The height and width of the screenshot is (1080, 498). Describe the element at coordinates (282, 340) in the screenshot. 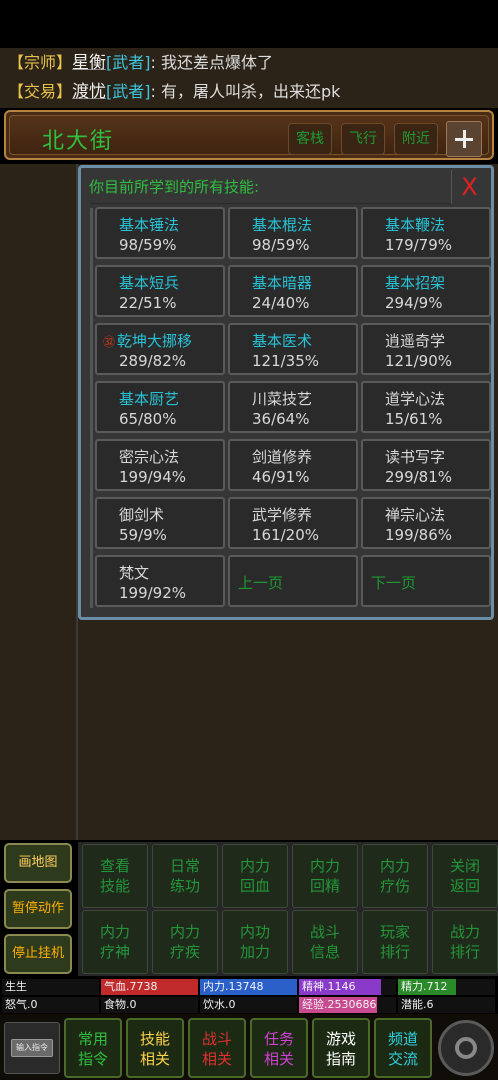

I see `skill-name: 基本医术` at that location.